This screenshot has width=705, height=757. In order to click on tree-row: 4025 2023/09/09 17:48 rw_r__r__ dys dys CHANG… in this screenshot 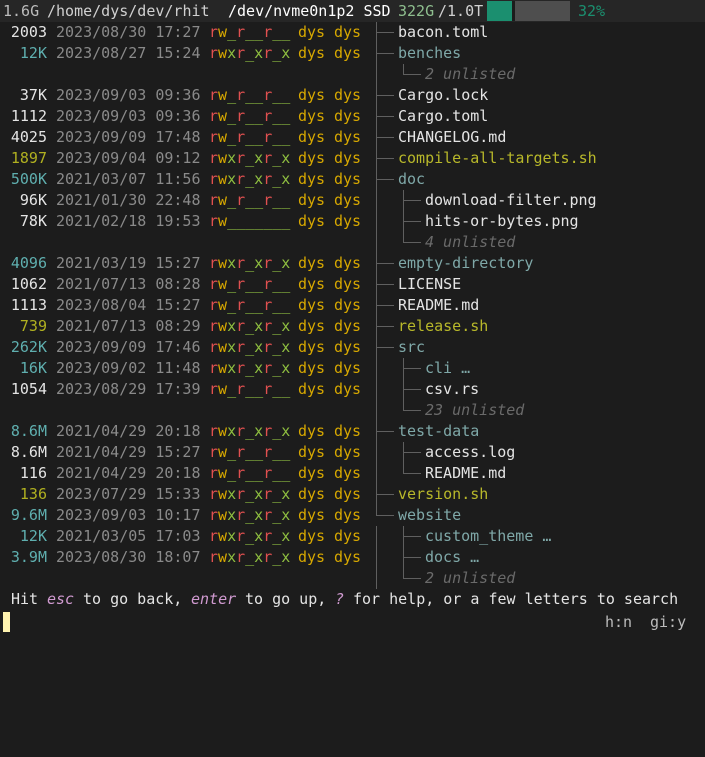, I will do `click(352, 137)`.